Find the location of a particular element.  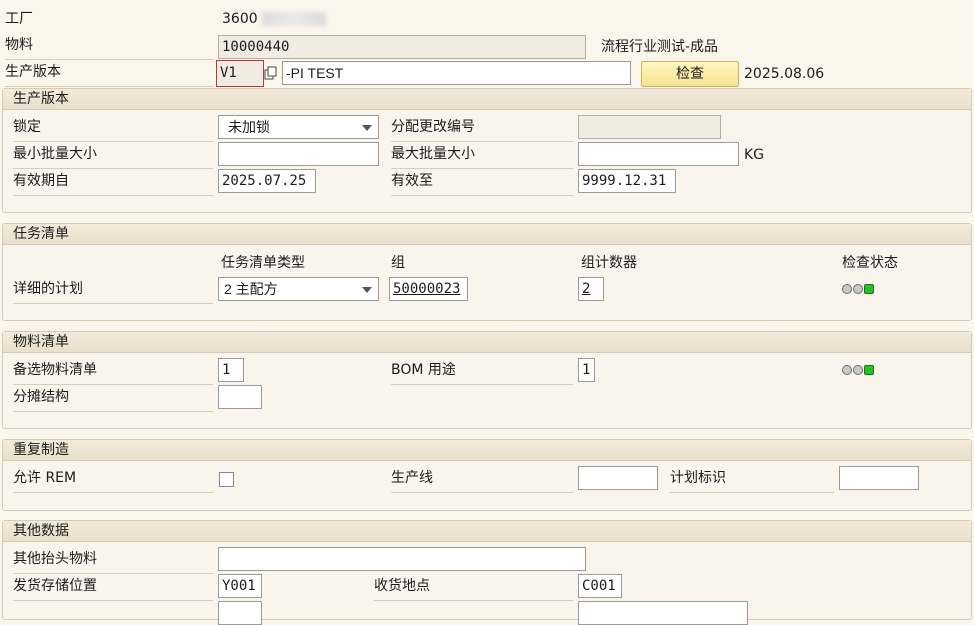

check-button: 检查 is located at coordinates (690, 74).